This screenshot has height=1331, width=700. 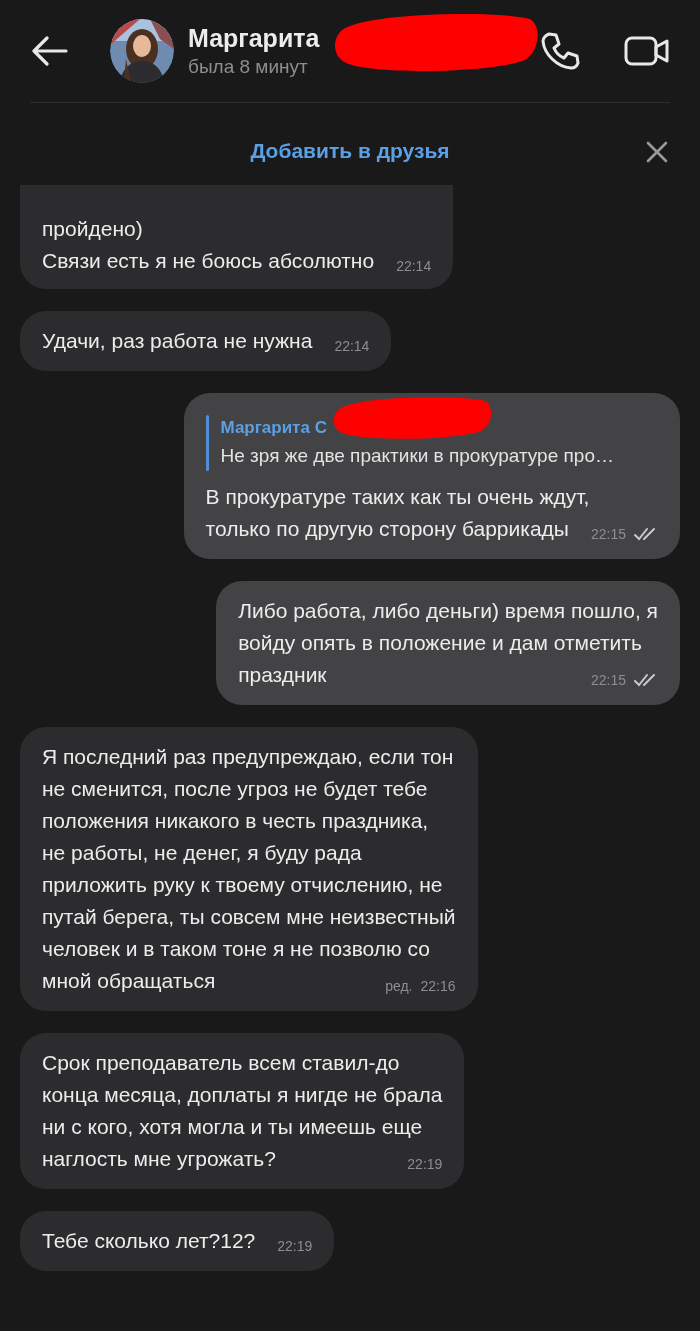 What do you see at coordinates (647, 51) in the screenshot?
I see `video-camera-icon` at bounding box center [647, 51].